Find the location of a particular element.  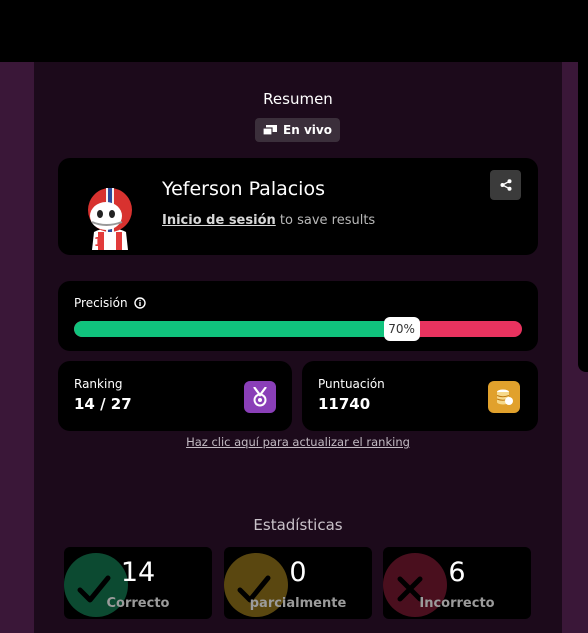

stat-tile-correct: 14 Correcto is located at coordinates (138, 583).